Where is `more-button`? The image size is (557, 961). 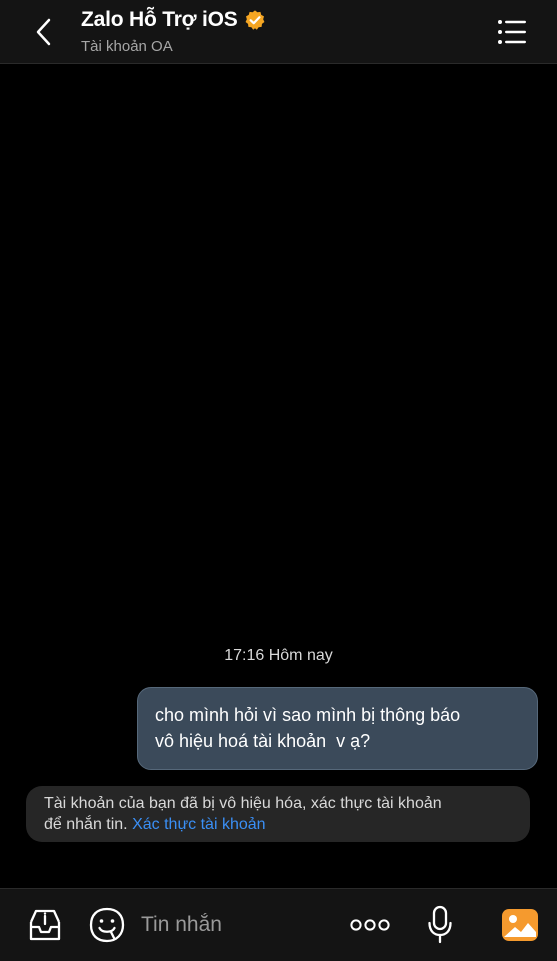 more-button is located at coordinates (370, 925).